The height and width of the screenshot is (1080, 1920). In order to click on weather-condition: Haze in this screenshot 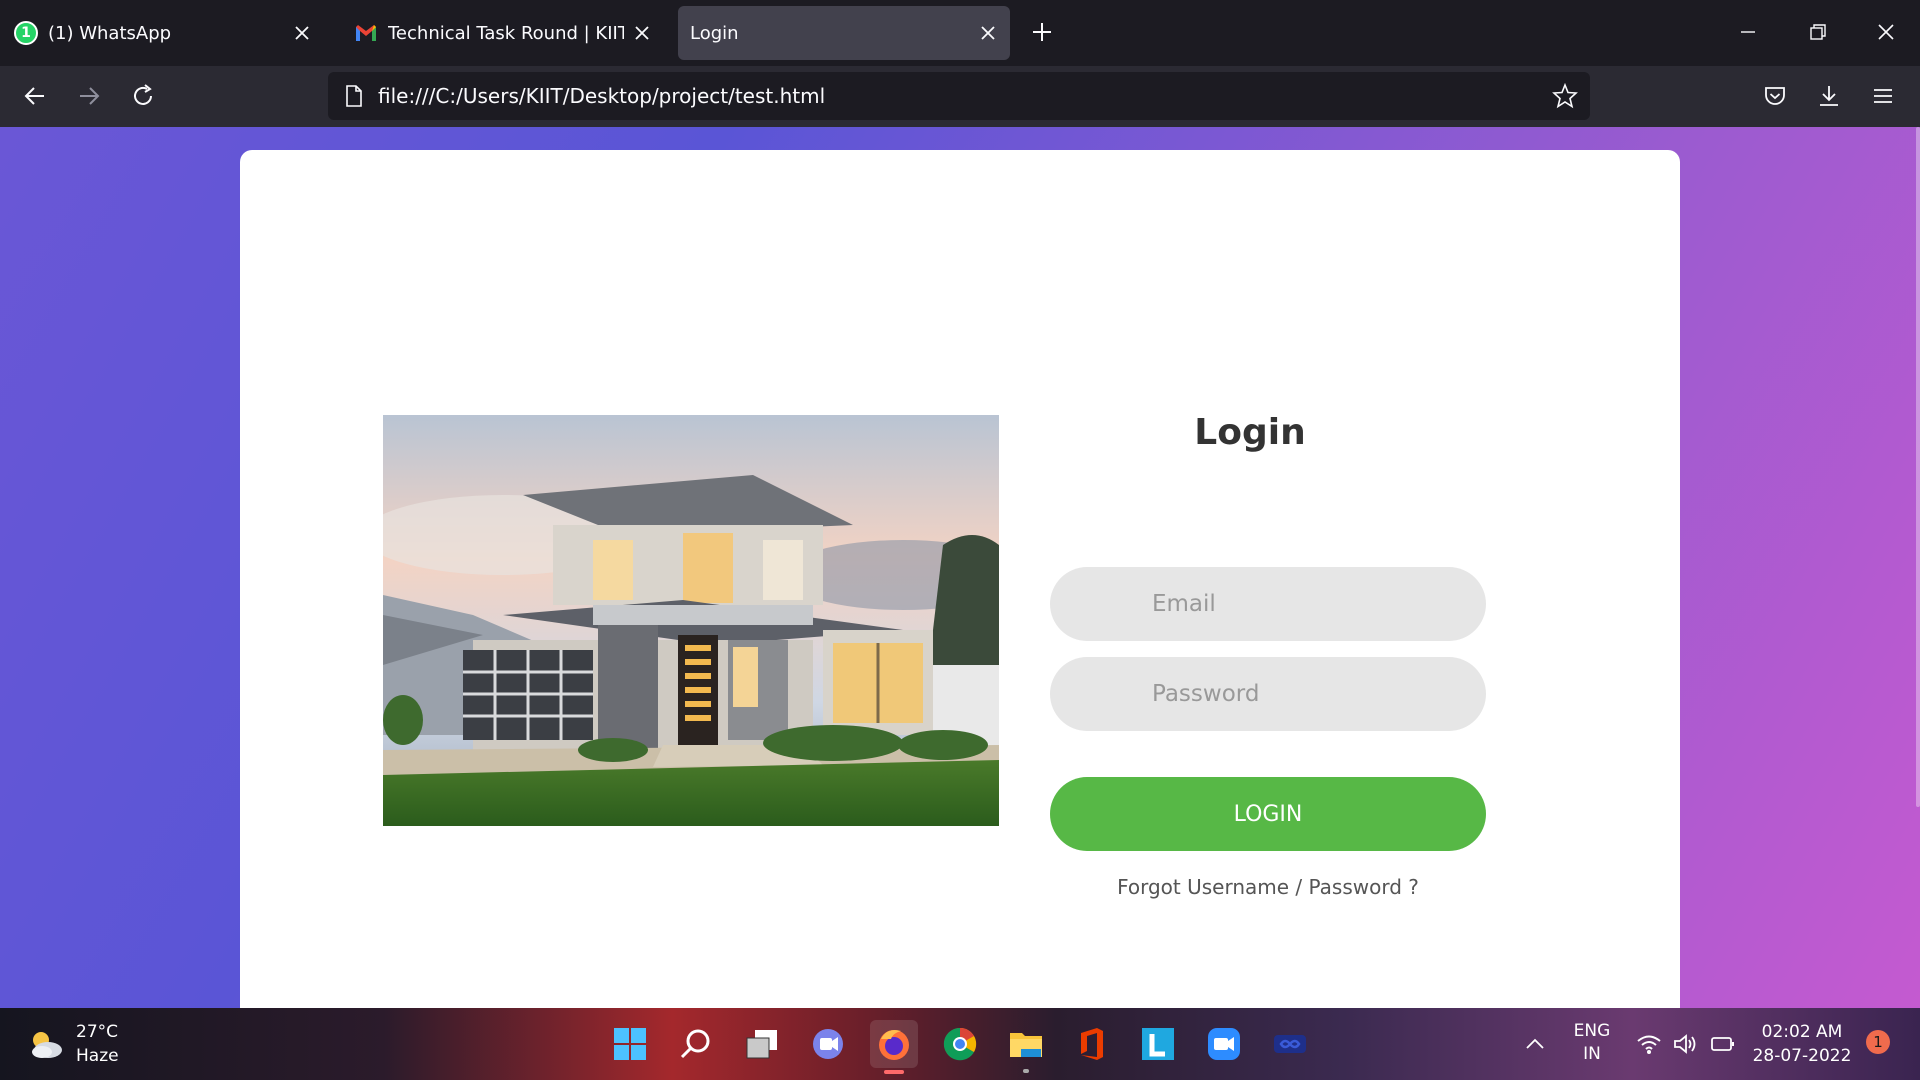, I will do `click(97, 1056)`.